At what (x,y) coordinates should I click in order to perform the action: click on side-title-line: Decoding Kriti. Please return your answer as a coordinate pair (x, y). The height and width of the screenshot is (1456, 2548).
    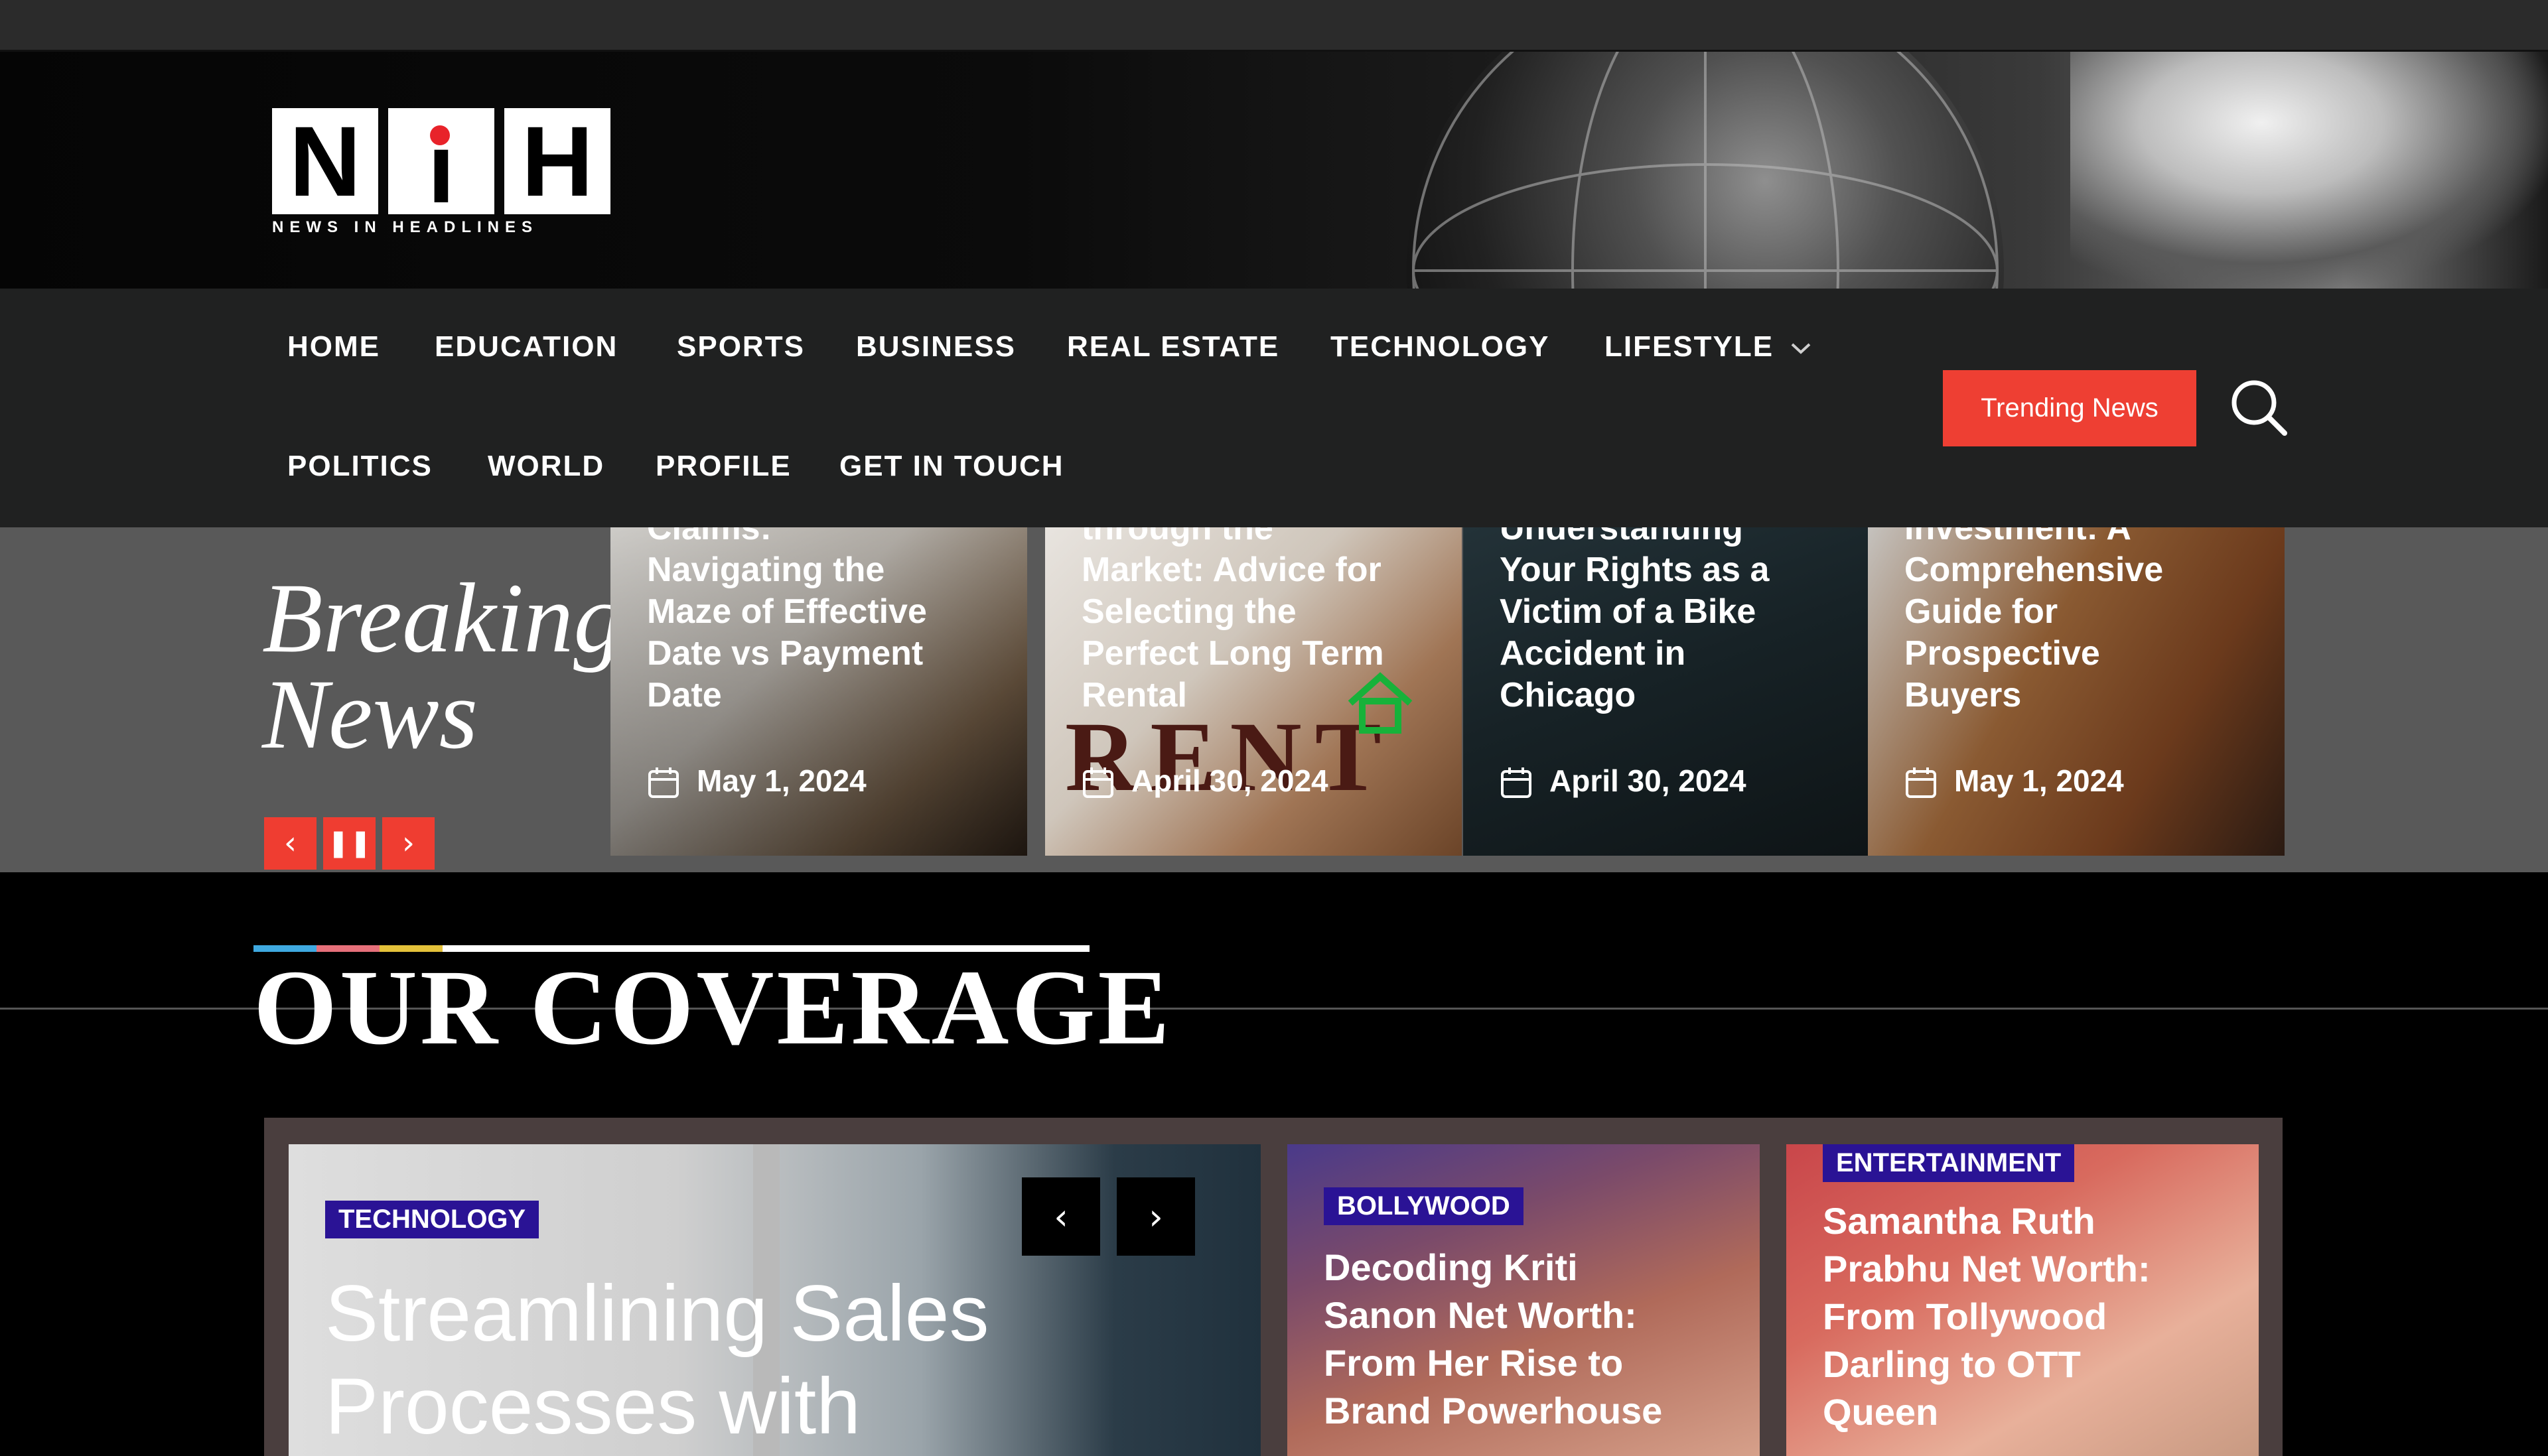
    Looking at the image, I should click on (1451, 1267).